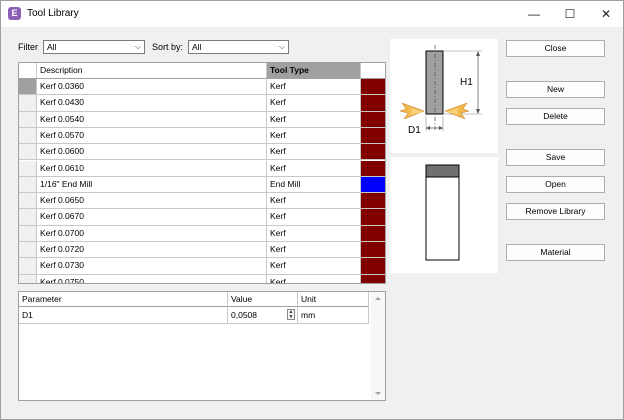  Describe the element at coordinates (378, 346) in the screenshot. I see `parameter-scrollbar` at that location.